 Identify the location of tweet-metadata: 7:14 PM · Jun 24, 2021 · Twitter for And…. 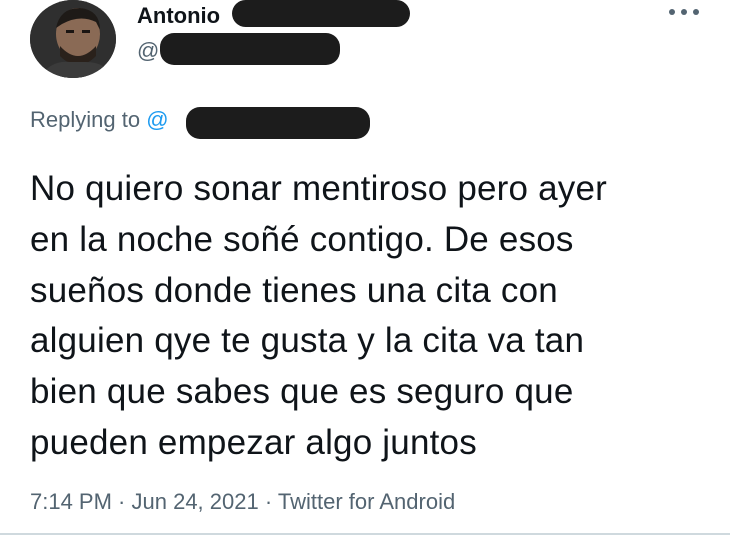
(242, 502).